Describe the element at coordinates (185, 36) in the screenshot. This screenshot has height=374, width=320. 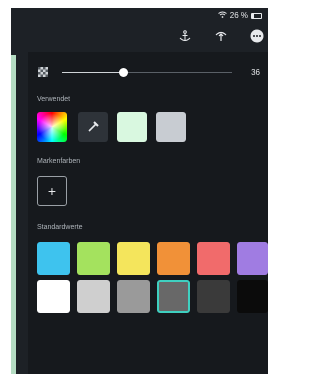
I see `anchor-icon` at that location.